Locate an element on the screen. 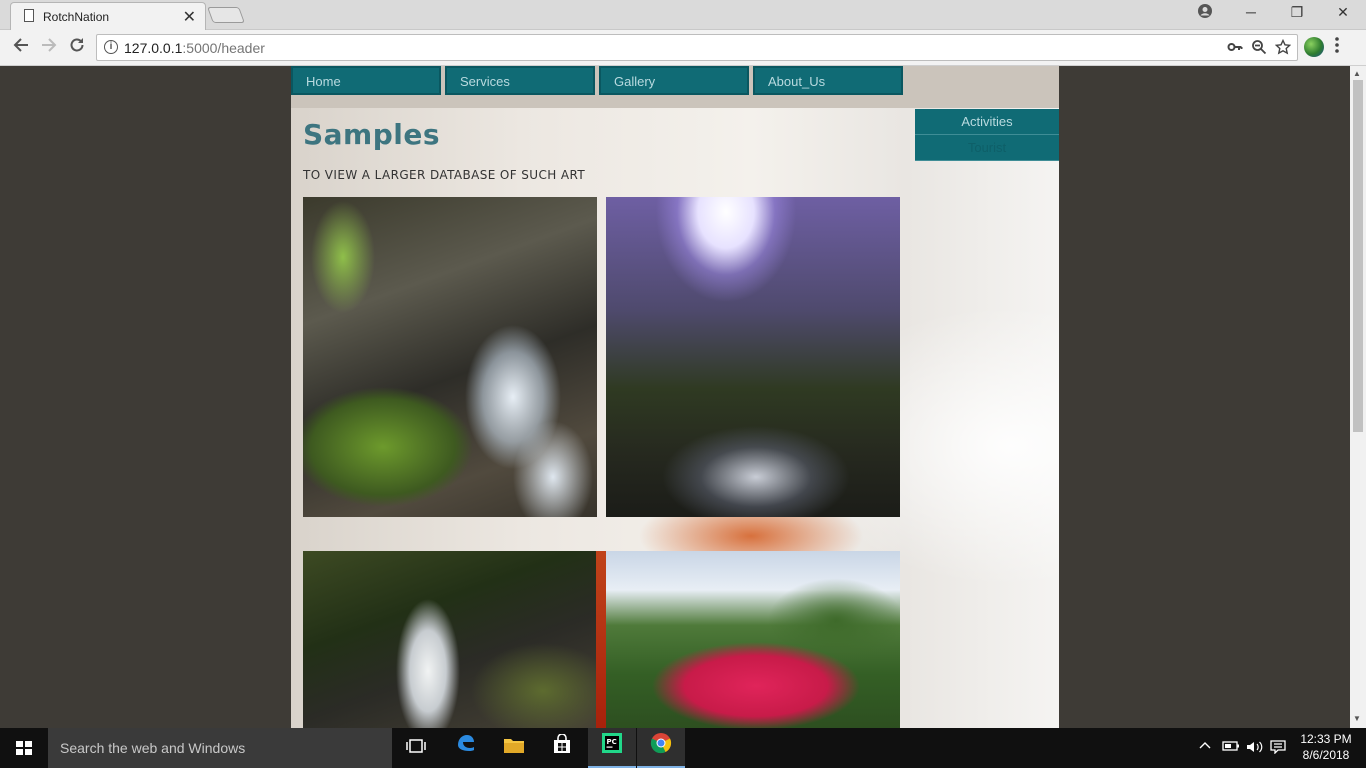 The height and width of the screenshot is (768, 1366). forward-arrow-icon is located at coordinates (49, 47).